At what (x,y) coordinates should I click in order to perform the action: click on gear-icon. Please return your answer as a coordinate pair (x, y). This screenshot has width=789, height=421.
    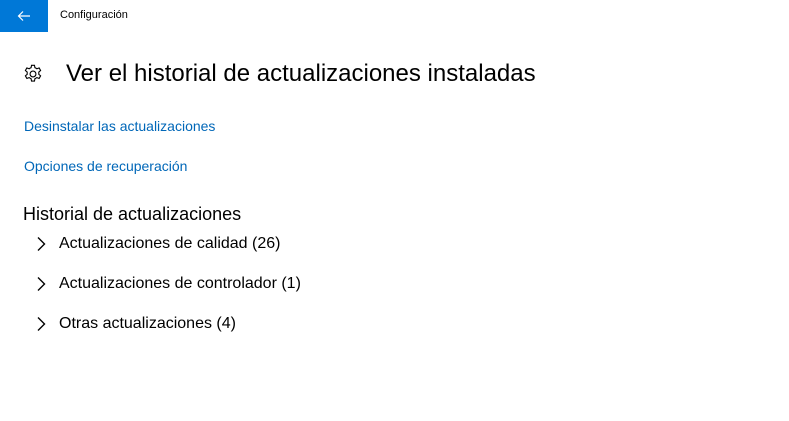
    Looking at the image, I should click on (33, 74).